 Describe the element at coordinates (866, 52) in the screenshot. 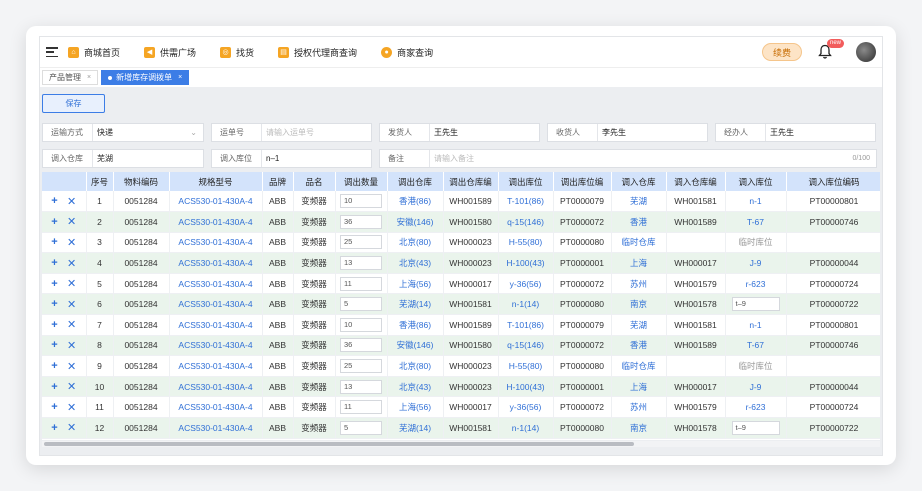

I see `avatar` at that location.